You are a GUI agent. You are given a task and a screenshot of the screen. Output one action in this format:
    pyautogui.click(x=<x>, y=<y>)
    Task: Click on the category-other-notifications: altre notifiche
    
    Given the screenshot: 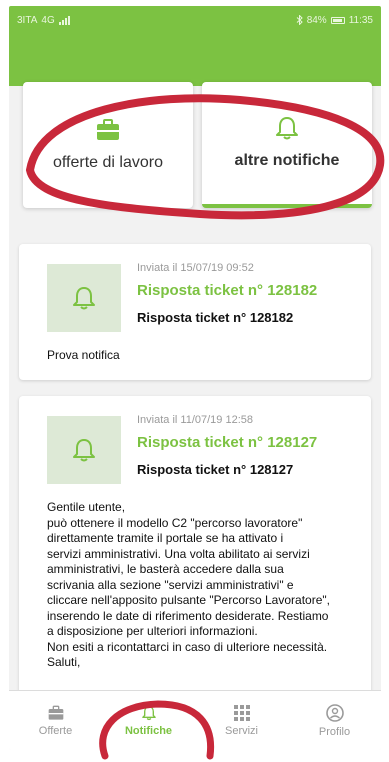 What is the action you would take?
    pyautogui.click(x=287, y=145)
    